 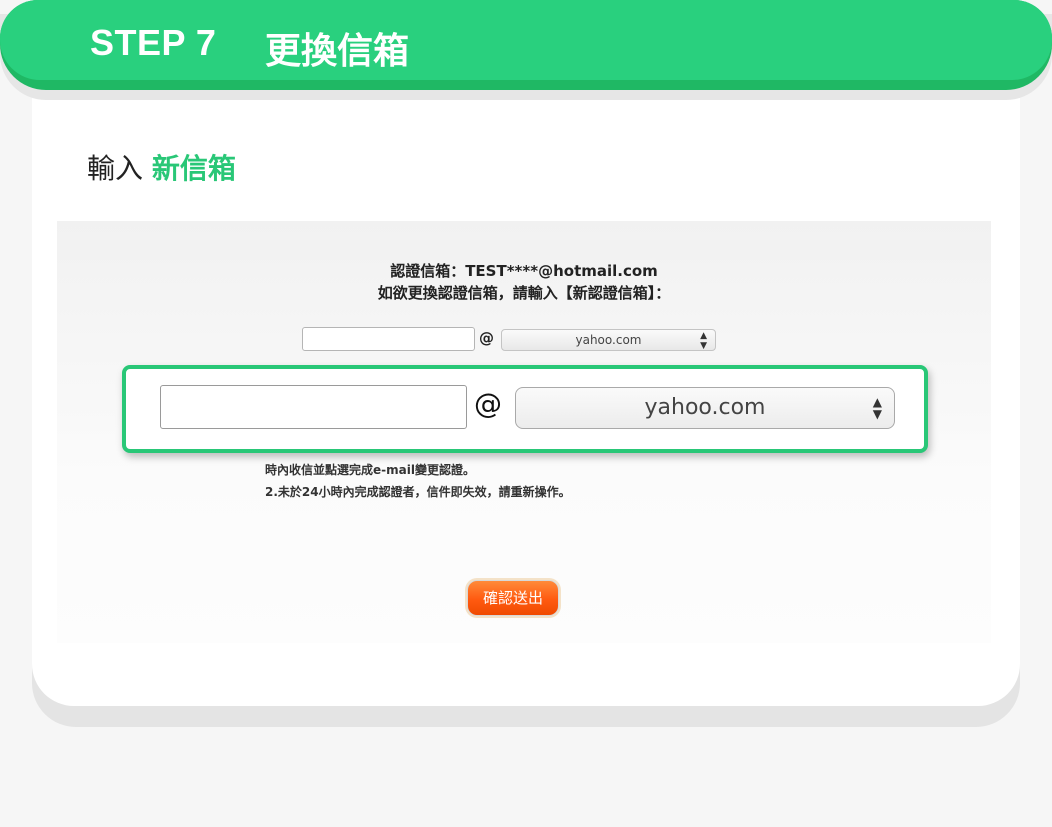 I want to click on at-symbol: @, so click(x=486, y=338).